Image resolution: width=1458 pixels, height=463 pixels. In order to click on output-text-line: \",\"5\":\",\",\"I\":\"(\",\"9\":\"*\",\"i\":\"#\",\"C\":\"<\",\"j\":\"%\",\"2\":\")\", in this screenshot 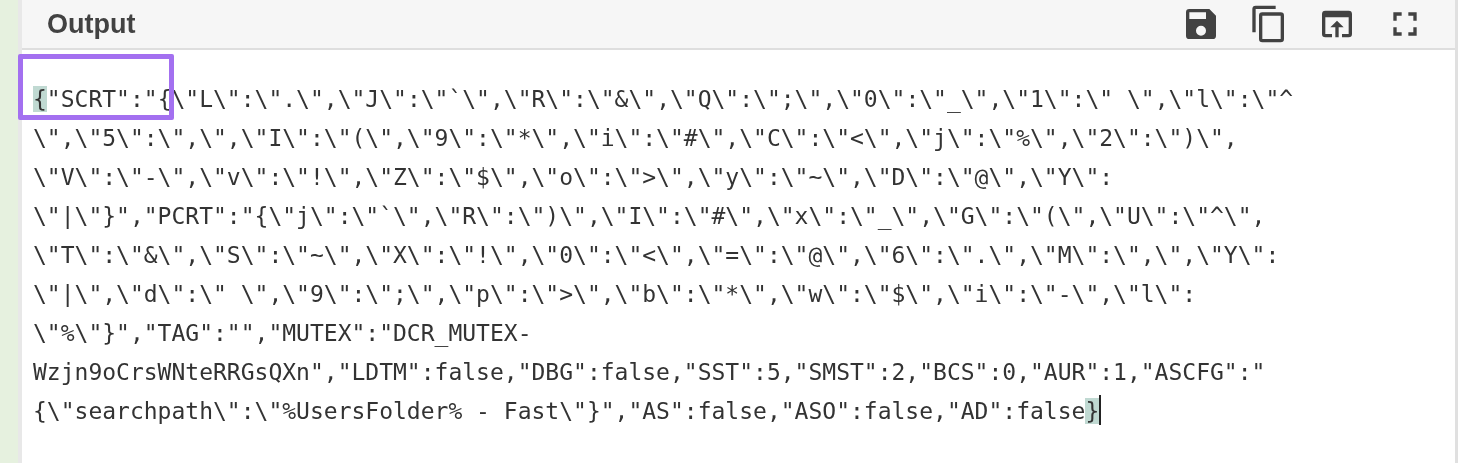, I will do `click(635, 138)`.